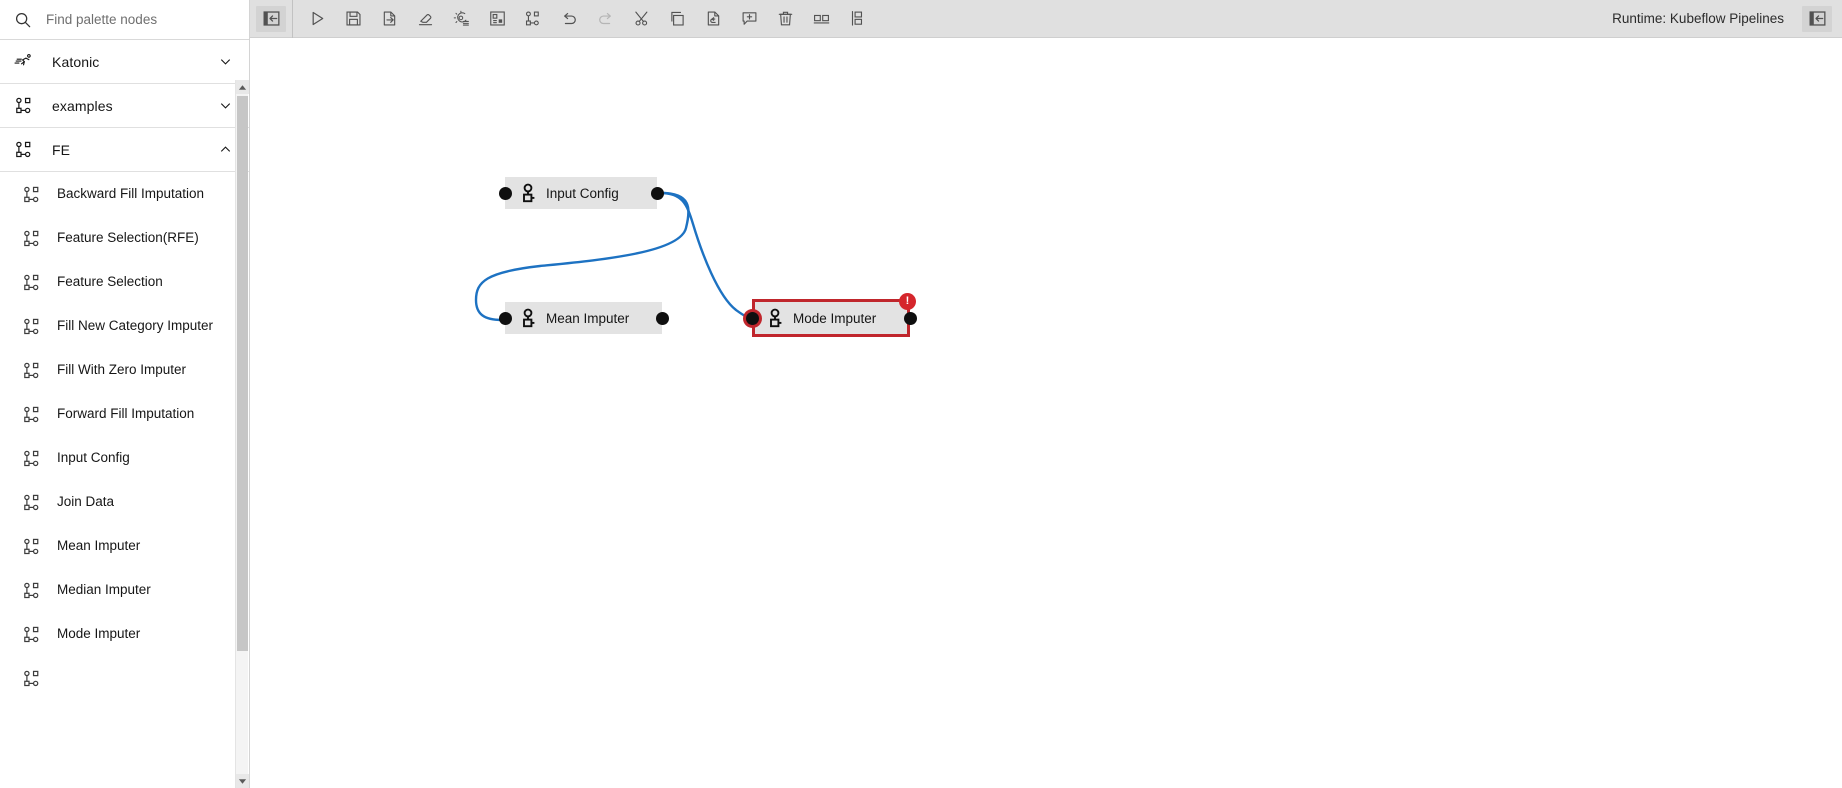 Image resolution: width=1842 pixels, height=788 pixels. What do you see at coordinates (23, 20) in the screenshot?
I see `search-icon` at bounding box center [23, 20].